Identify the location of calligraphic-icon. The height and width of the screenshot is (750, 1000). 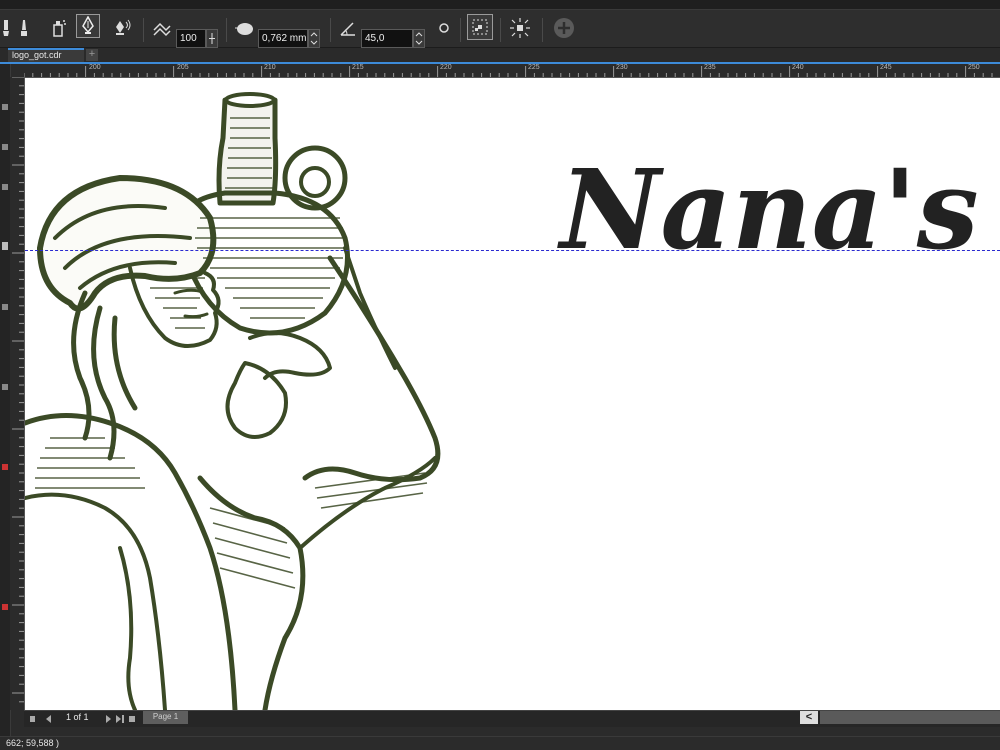
(122, 28).